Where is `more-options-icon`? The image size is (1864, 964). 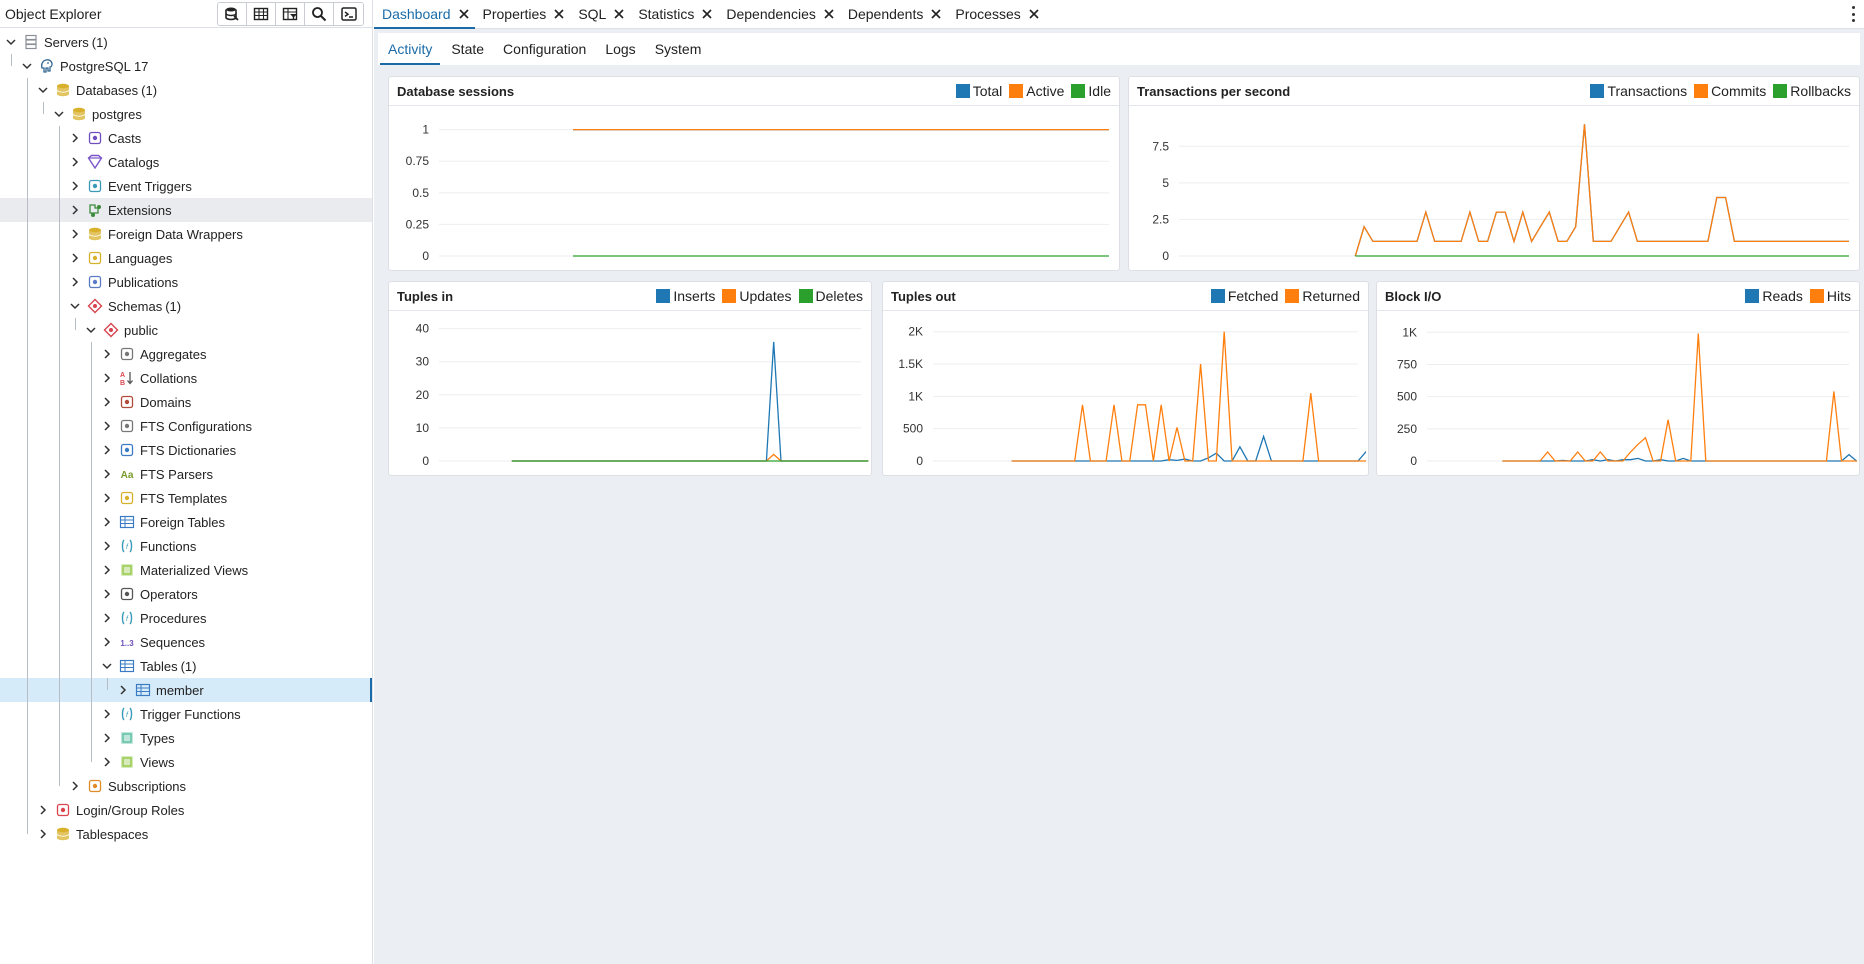 more-options-icon is located at coordinates (1853, 14).